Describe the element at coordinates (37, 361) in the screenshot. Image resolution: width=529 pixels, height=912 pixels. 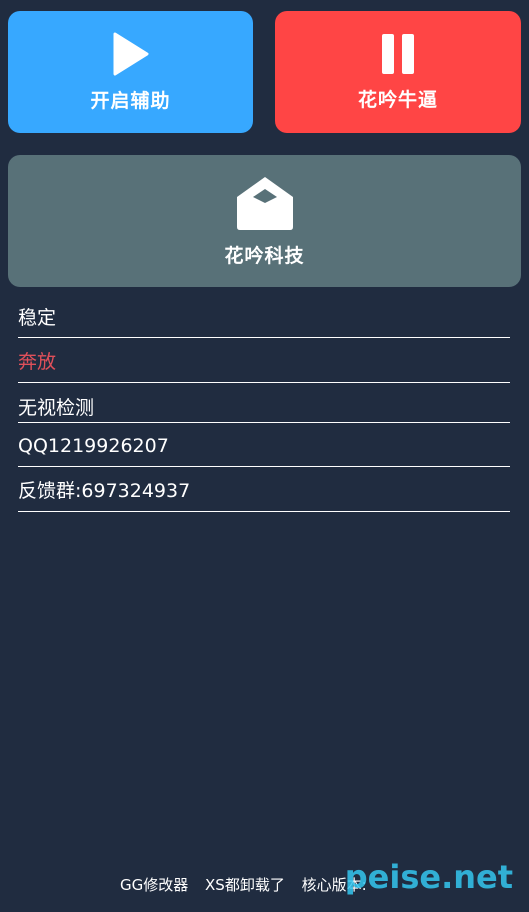
I see `list-item-text: 奔放` at that location.